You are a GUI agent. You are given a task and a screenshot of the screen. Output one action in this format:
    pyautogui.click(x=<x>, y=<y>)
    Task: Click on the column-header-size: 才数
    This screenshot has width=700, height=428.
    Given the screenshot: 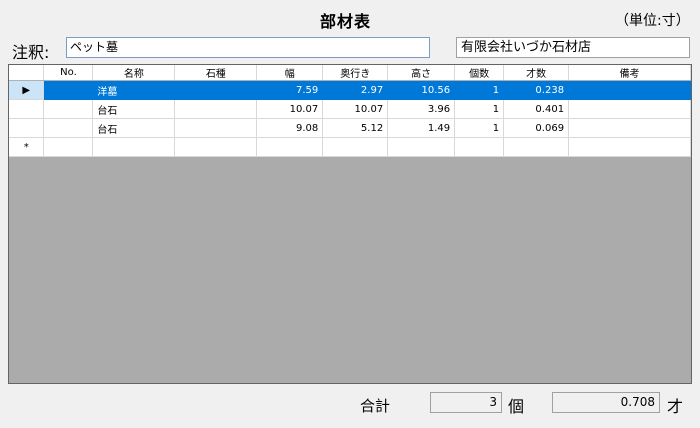 What is the action you would take?
    pyautogui.click(x=536, y=73)
    